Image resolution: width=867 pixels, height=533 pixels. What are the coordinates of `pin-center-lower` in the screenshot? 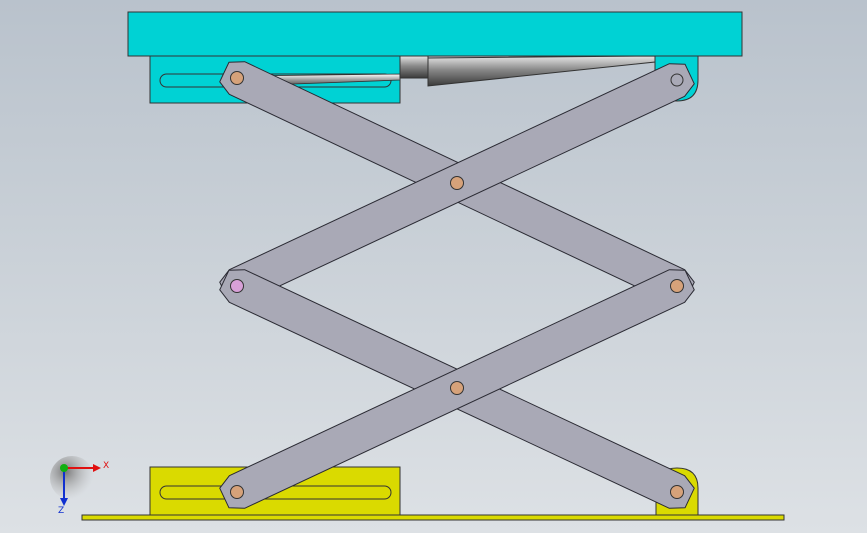 It's located at (457, 388).